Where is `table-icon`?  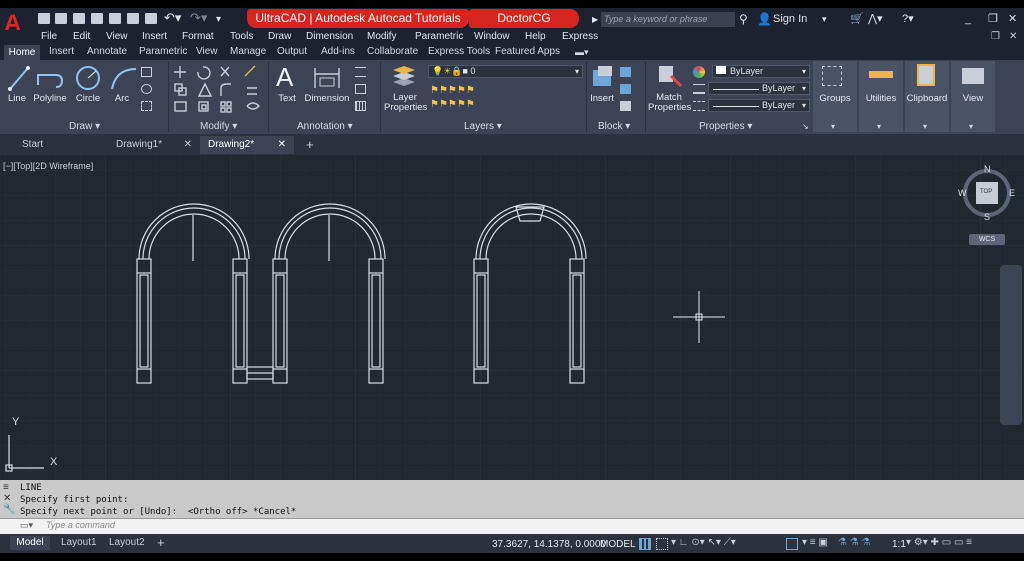
table-icon is located at coordinates (360, 106).